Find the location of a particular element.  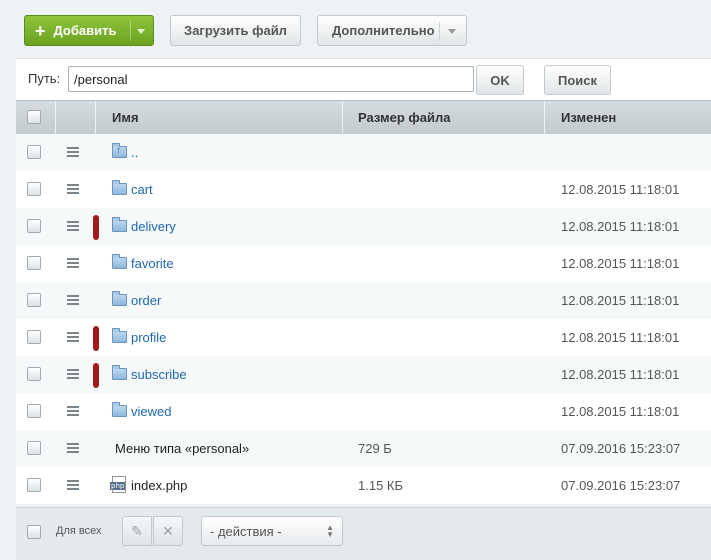

path-label: Путь: is located at coordinates (44, 78).